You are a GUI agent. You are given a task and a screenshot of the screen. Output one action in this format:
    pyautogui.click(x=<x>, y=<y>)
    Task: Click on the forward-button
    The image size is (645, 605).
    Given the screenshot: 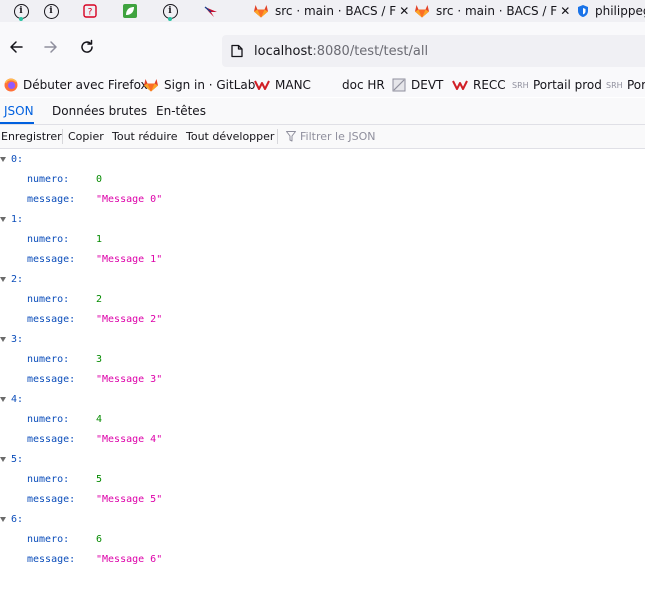 What is the action you would take?
    pyautogui.click(x=51, y=47)
    